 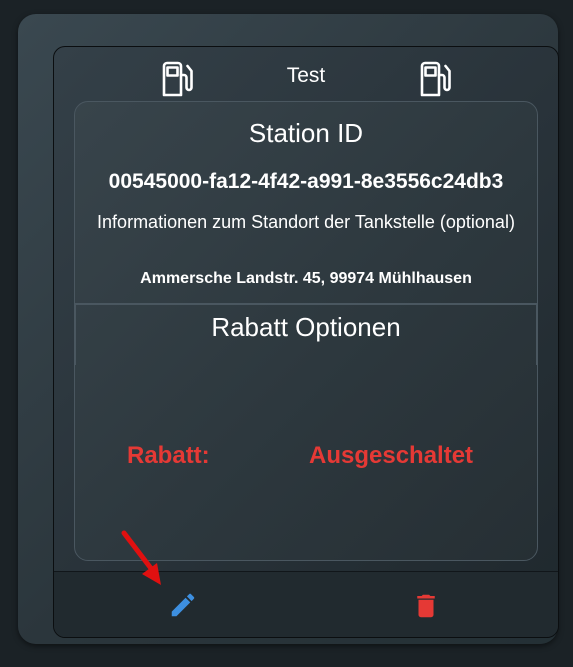 I want to click on delete-button, so click(x=426, y=606).